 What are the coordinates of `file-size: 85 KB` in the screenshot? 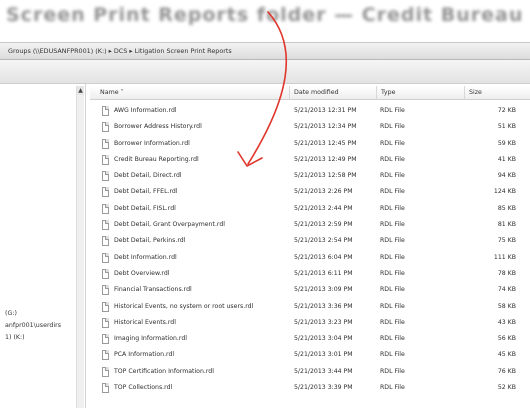 It's located at (506, 208).